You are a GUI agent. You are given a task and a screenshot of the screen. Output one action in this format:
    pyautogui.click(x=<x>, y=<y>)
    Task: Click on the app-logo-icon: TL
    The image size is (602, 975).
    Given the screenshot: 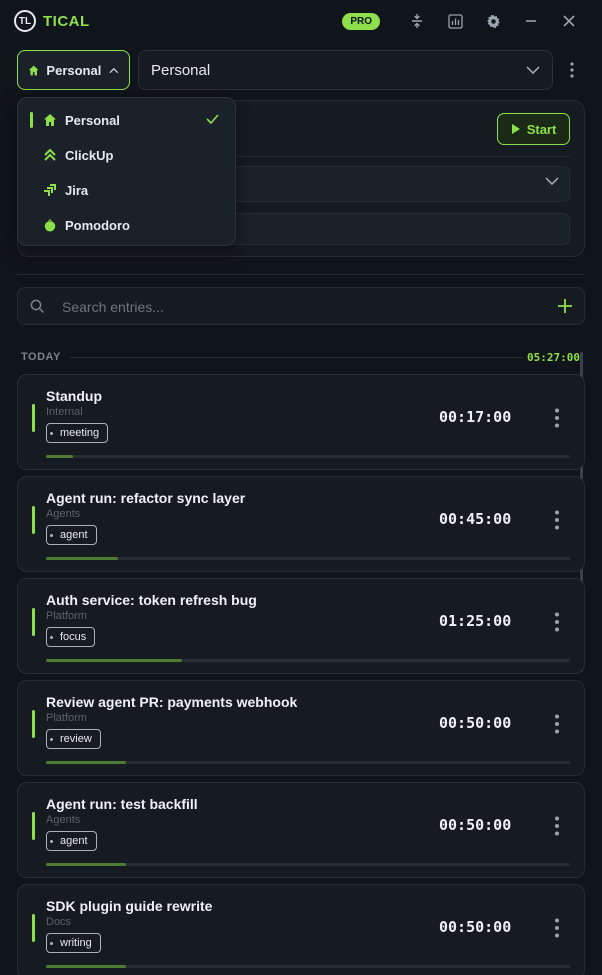 What is the action you would take?
    pyautogui.click(x=25, y=21)
    